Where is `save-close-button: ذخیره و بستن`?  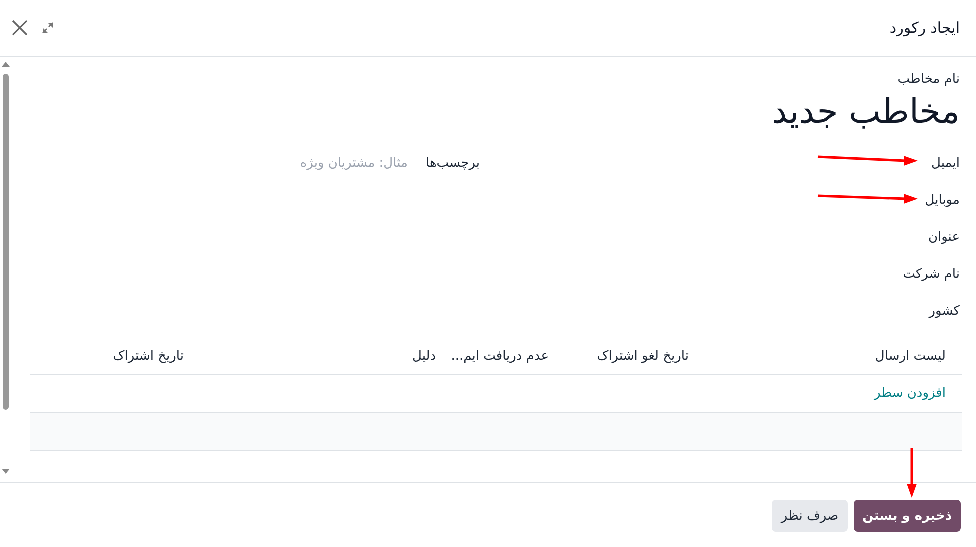 save-close-button: ذخیره و بستن is located at coordinates (907, 516).